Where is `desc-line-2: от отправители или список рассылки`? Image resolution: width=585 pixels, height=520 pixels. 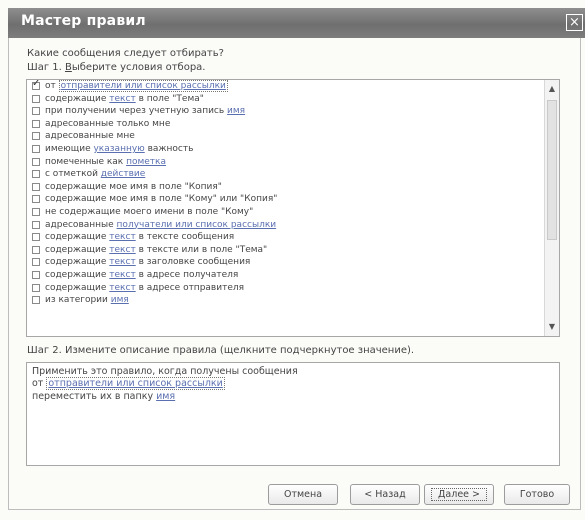
desc-line-2: от отправители или список рассылки is located at coordinates (128, 383).